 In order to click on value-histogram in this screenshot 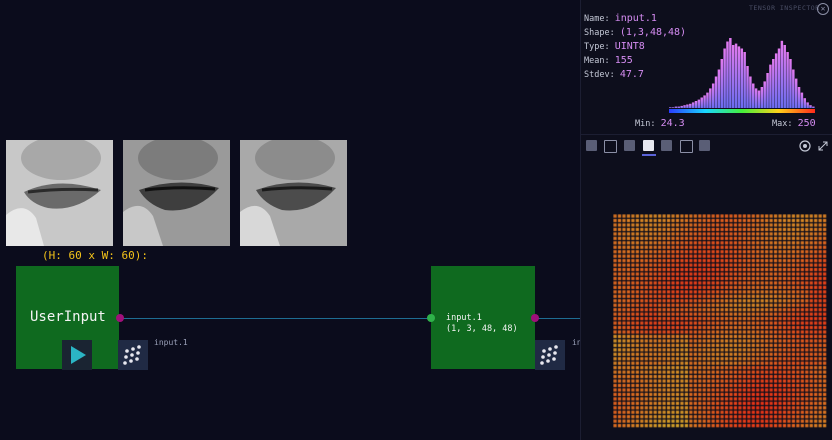, I will do `click(742, 75)`.